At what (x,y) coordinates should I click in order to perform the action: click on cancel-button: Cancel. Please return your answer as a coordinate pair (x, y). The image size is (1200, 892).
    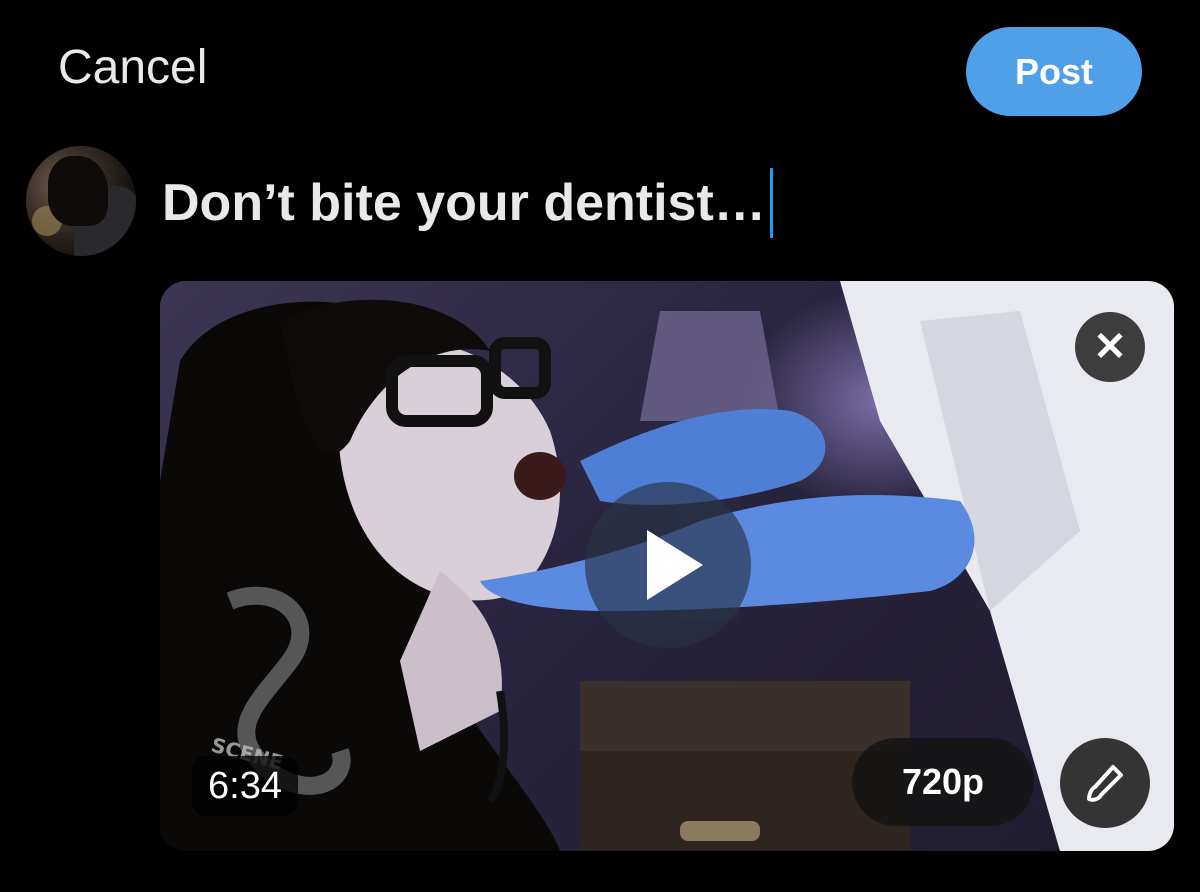
    Looking at the image, I should click on (132, 67).